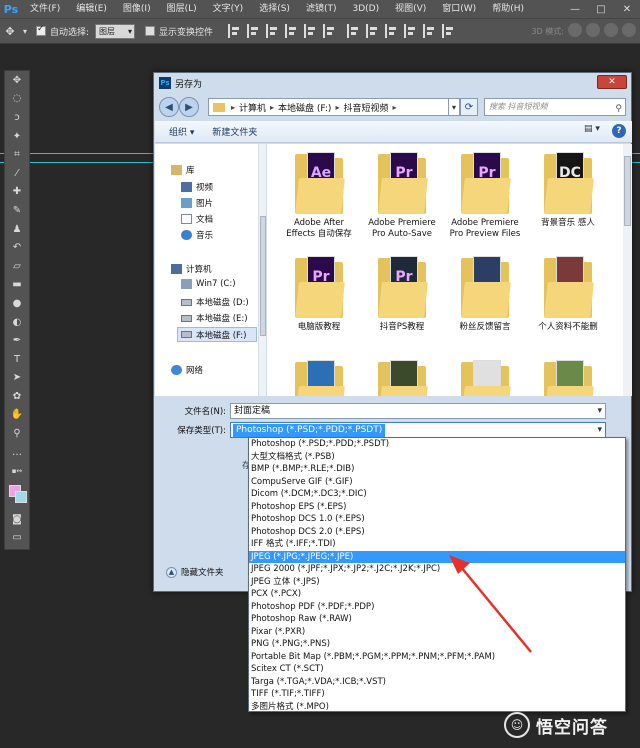 The height and width of the screenshot is (748, 640). I want to click on wukong-logo-icon: ☺, so click(517, 725).